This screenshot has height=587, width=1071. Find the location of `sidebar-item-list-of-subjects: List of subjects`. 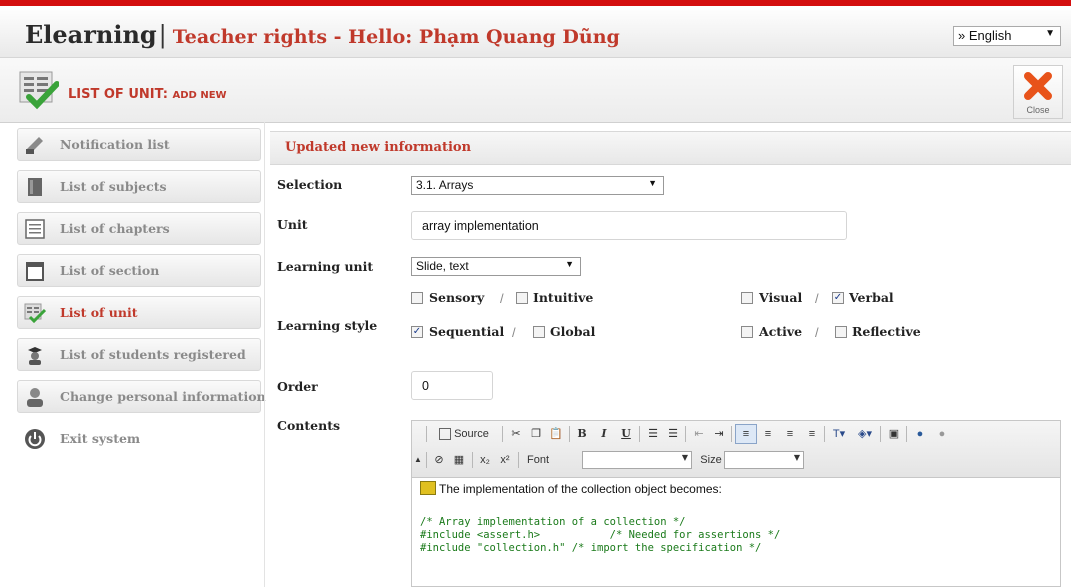

sidebar-item-list-of-subjects: List of subjects is located at coordinates (139, 186).